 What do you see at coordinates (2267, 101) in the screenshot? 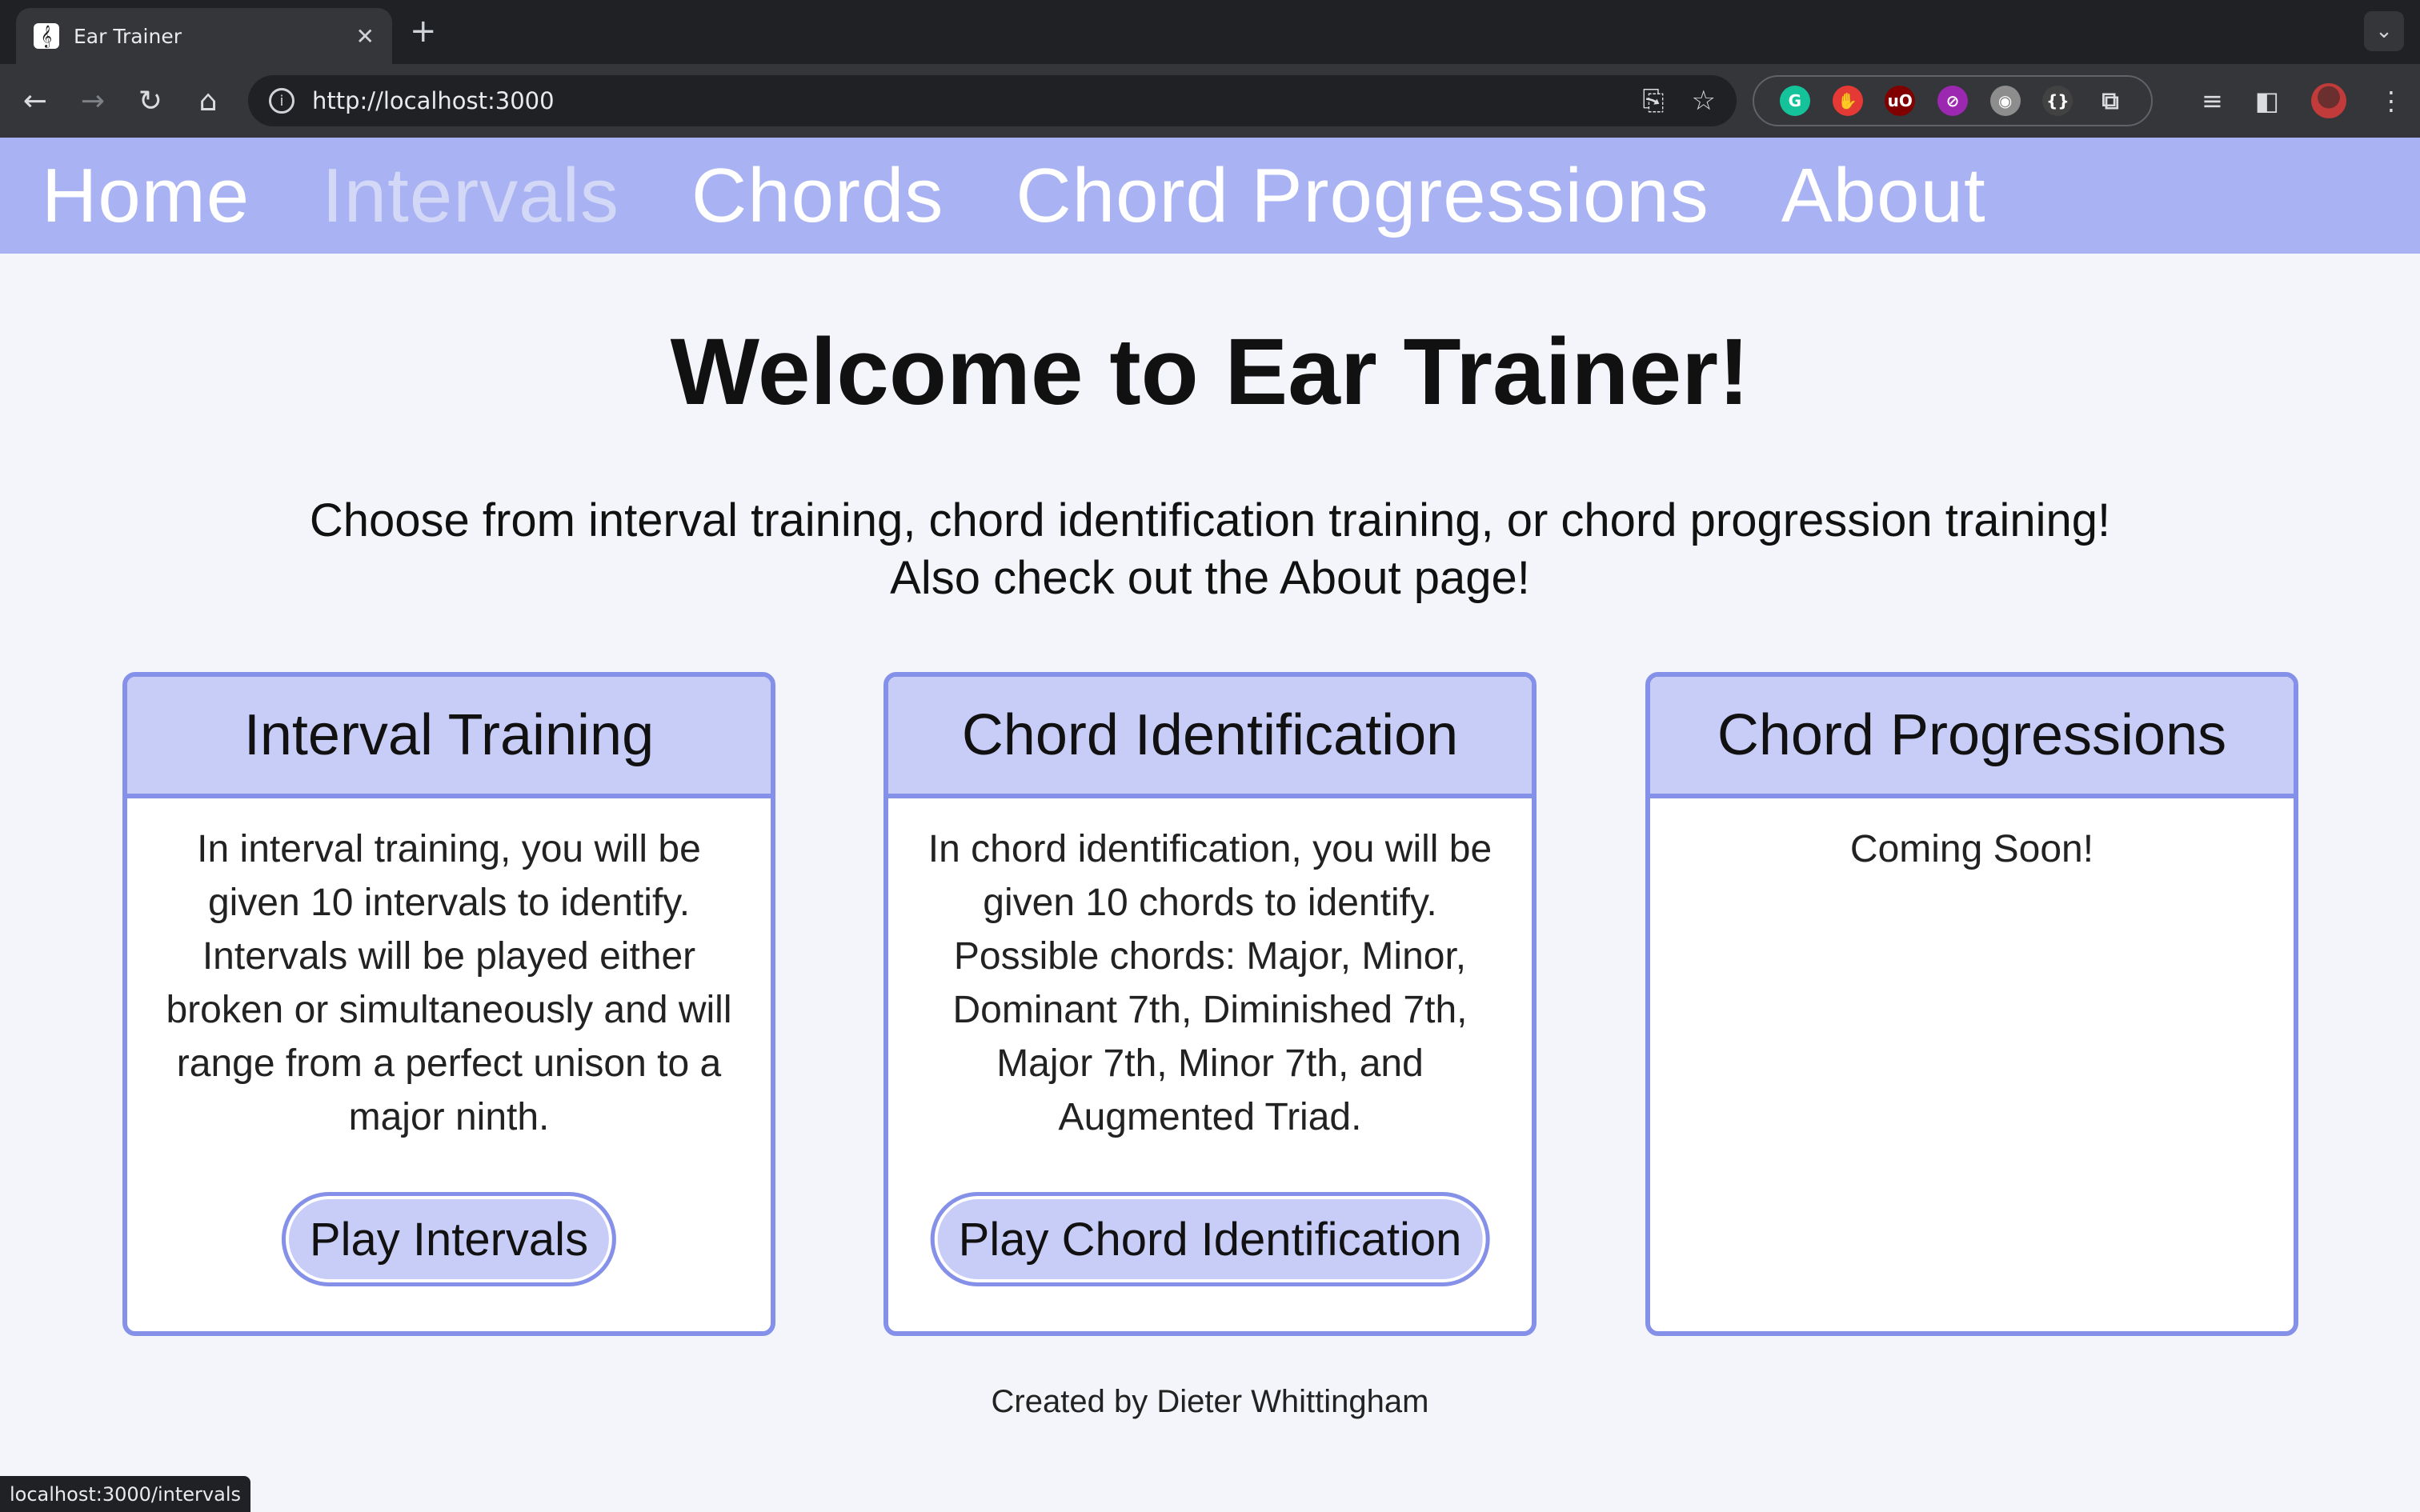
I see `side-panel-icon: ◧` at bounding box center [2267, 101].